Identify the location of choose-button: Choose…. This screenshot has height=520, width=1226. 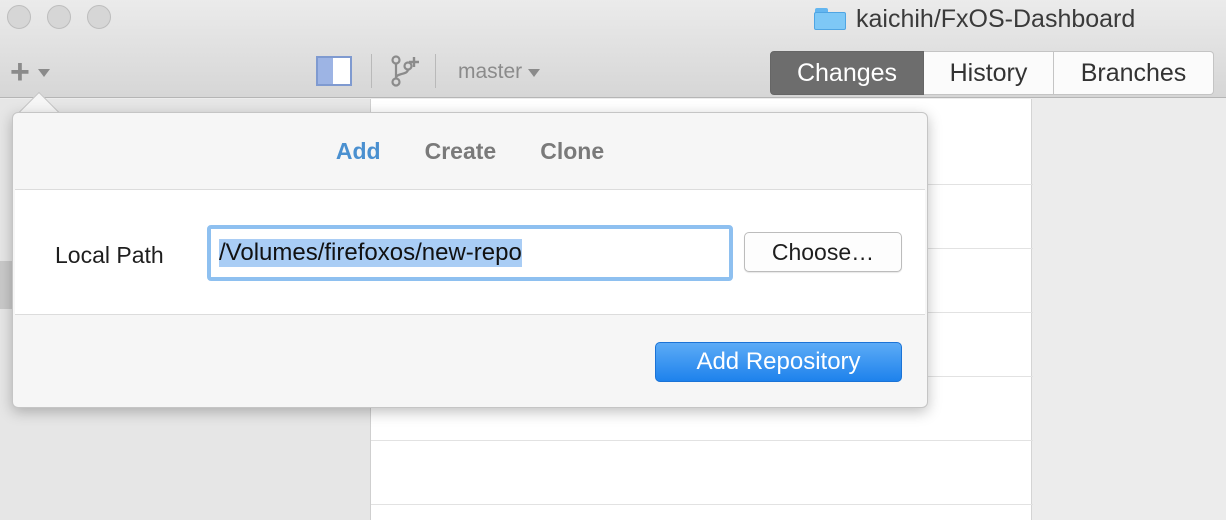
(823, 252).